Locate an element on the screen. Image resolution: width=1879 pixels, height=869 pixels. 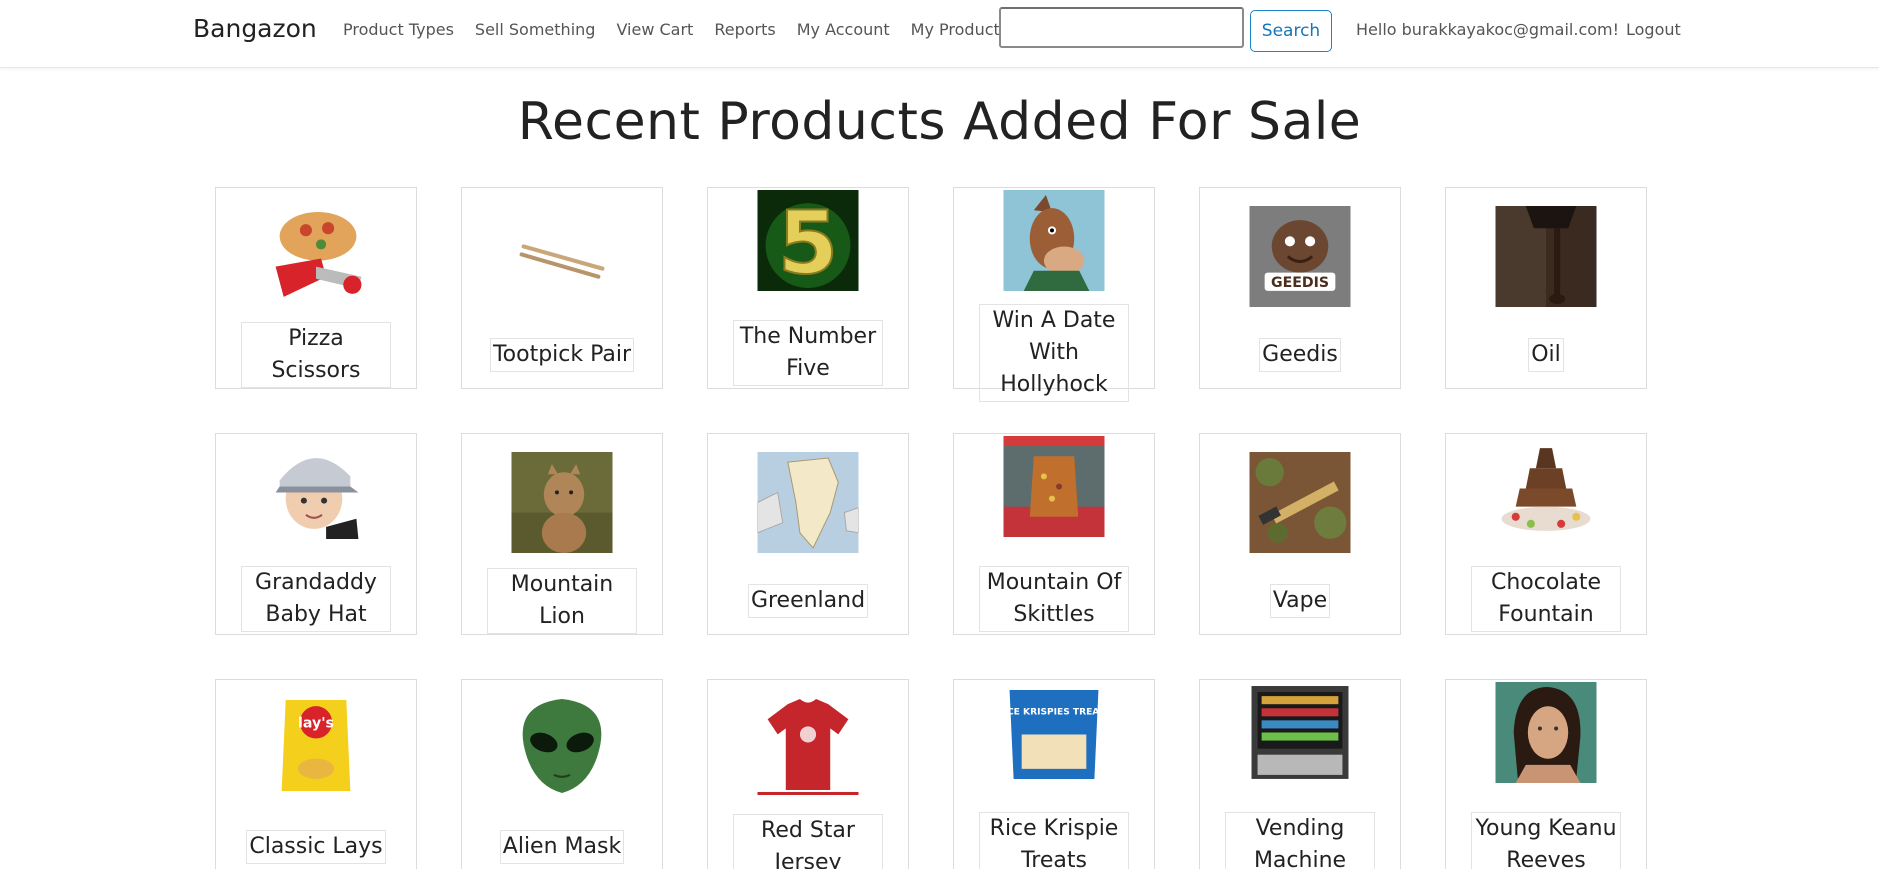
product-card: GEEDIS Geedis is located at coordinates (1300, 288).